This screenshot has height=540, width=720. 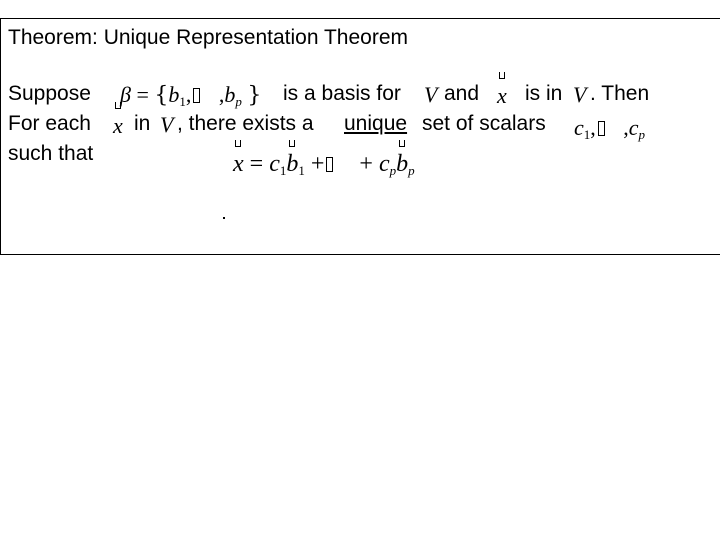 I want to click on open-brace: {, so click(x=161, y=95).